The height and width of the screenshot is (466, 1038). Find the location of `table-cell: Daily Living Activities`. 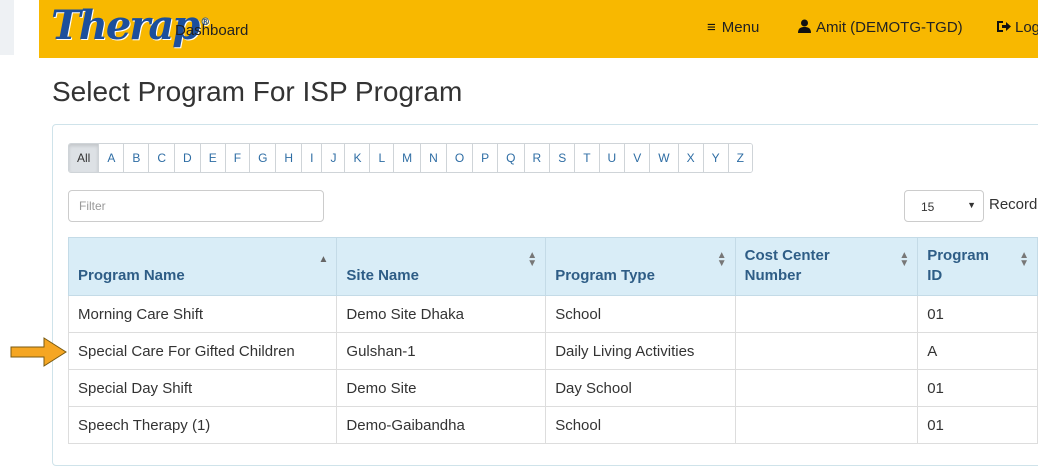

table-cell: Daily Living Activities is located at coordinates (640, 351).